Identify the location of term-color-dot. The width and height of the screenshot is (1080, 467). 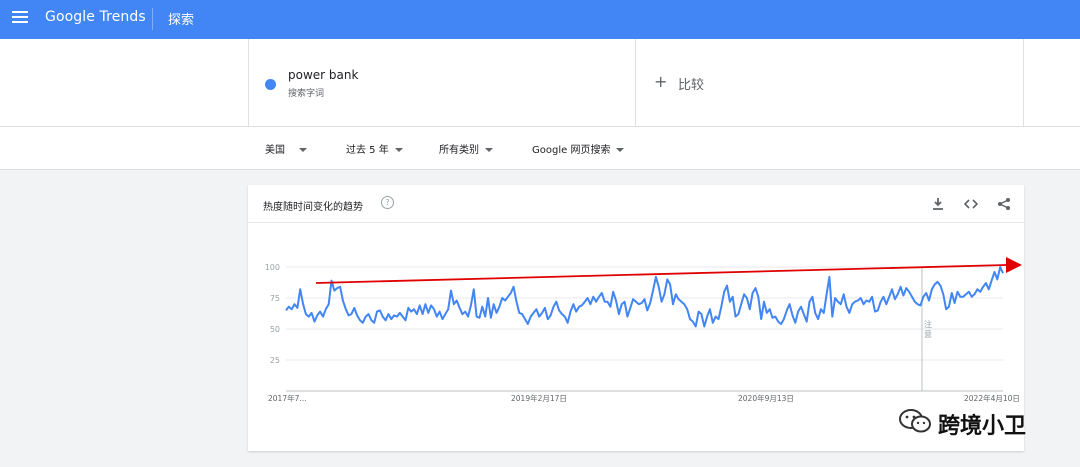
(270, 84).